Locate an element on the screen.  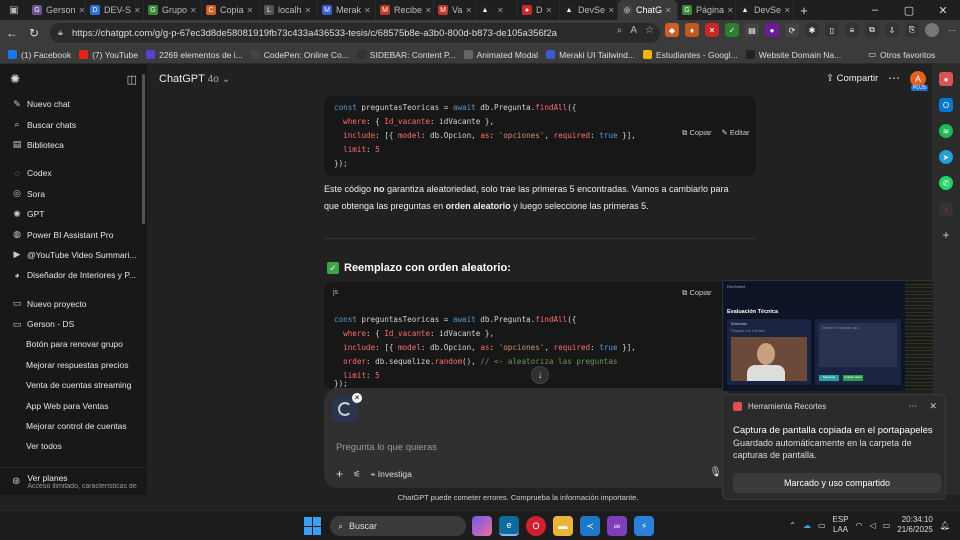
reload-button: ↻ is located at coordinates (34, 33).